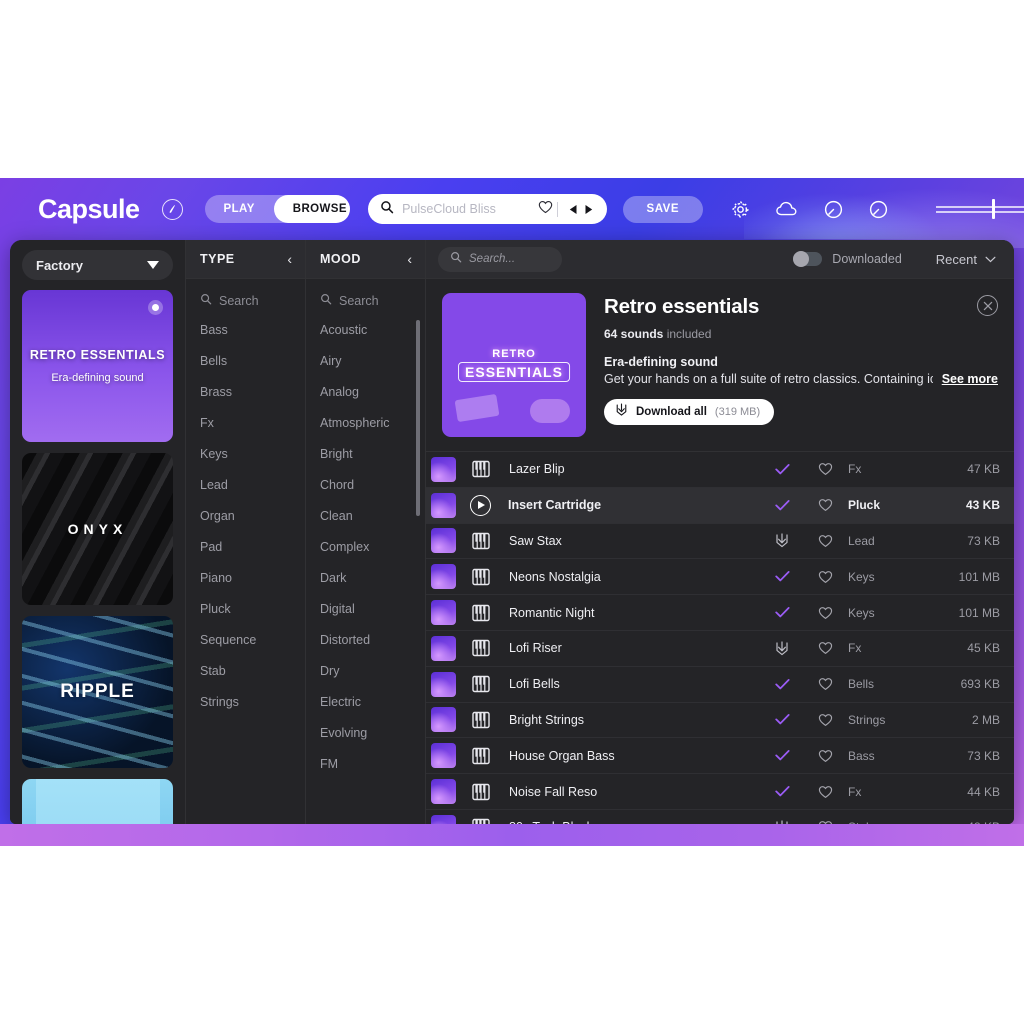 Image resolution: width=1024 pixels, height=1024 pixels. Describe the element at coordinates (855, 469) in the screenshot. I see `sound-type: Fx` at that location.